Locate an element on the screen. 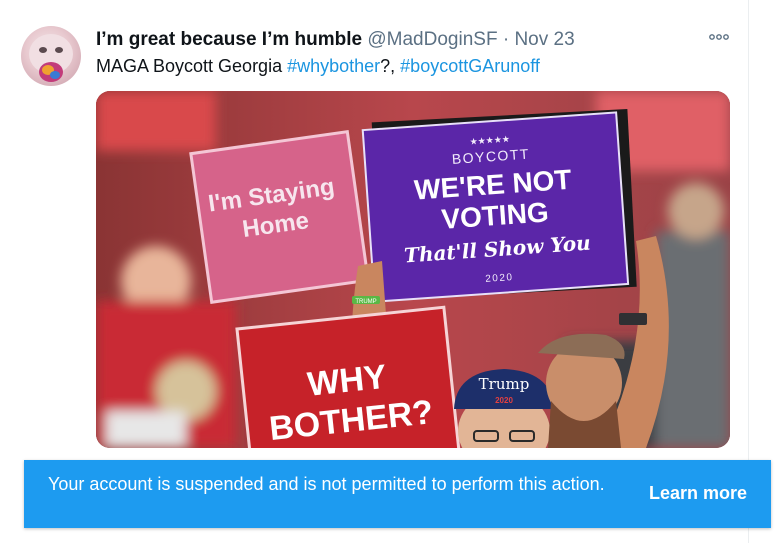 The width and height of the screenshot is (777, 543). learn-more-link: Learn more is located at coordinates (698, 493).